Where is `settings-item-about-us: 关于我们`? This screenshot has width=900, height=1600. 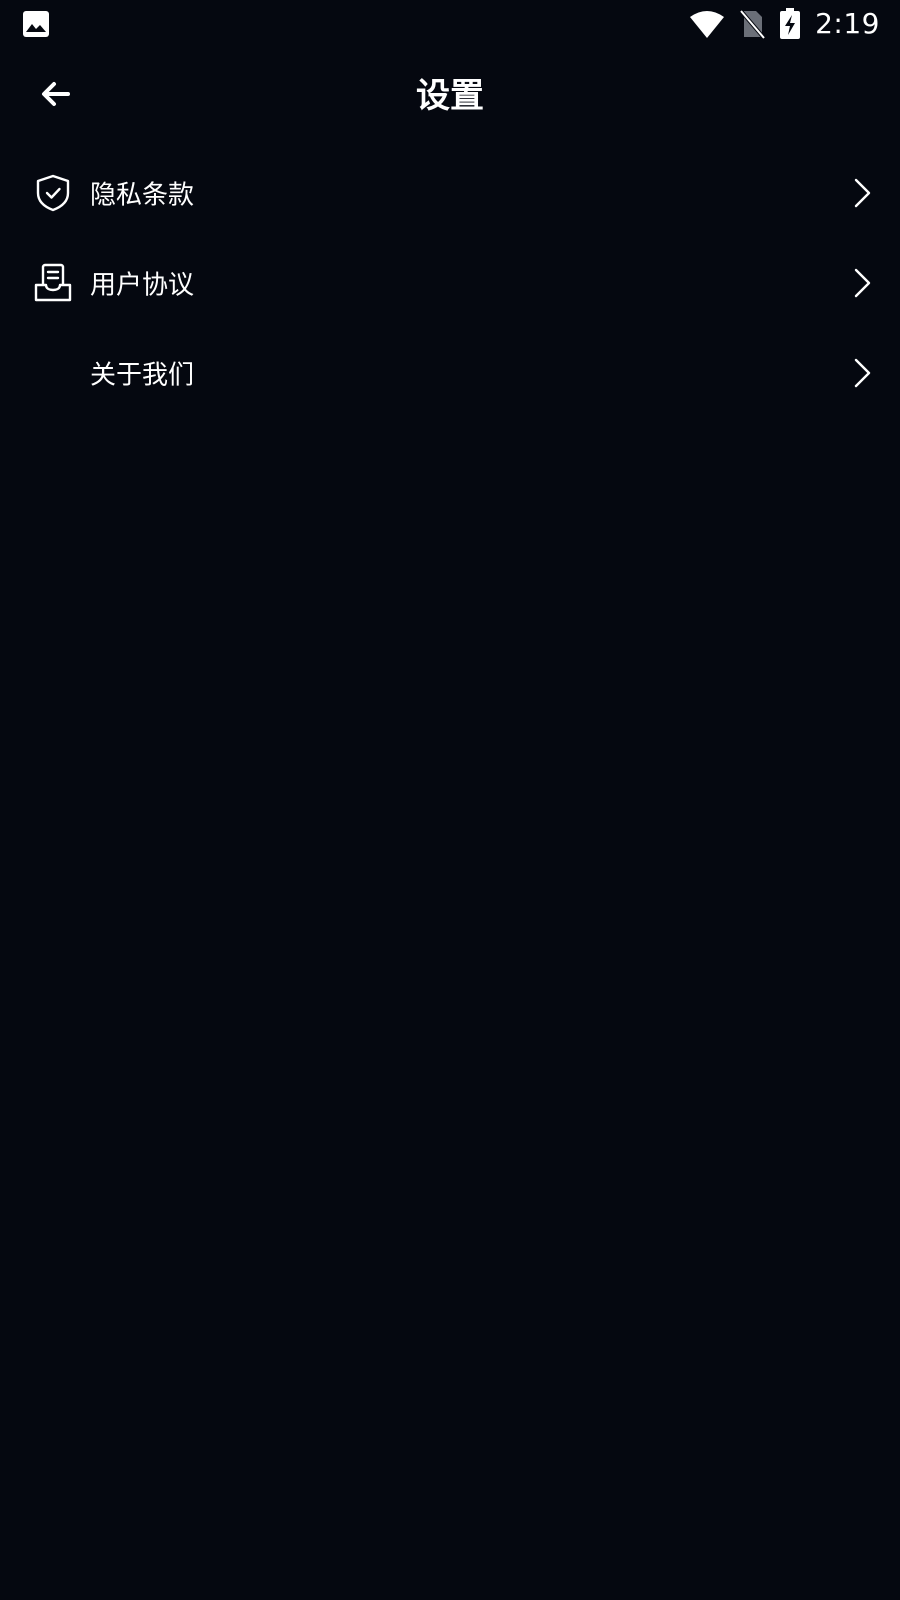
settings-item-about-us: 关于我们 is located at coordinates (450, 373).